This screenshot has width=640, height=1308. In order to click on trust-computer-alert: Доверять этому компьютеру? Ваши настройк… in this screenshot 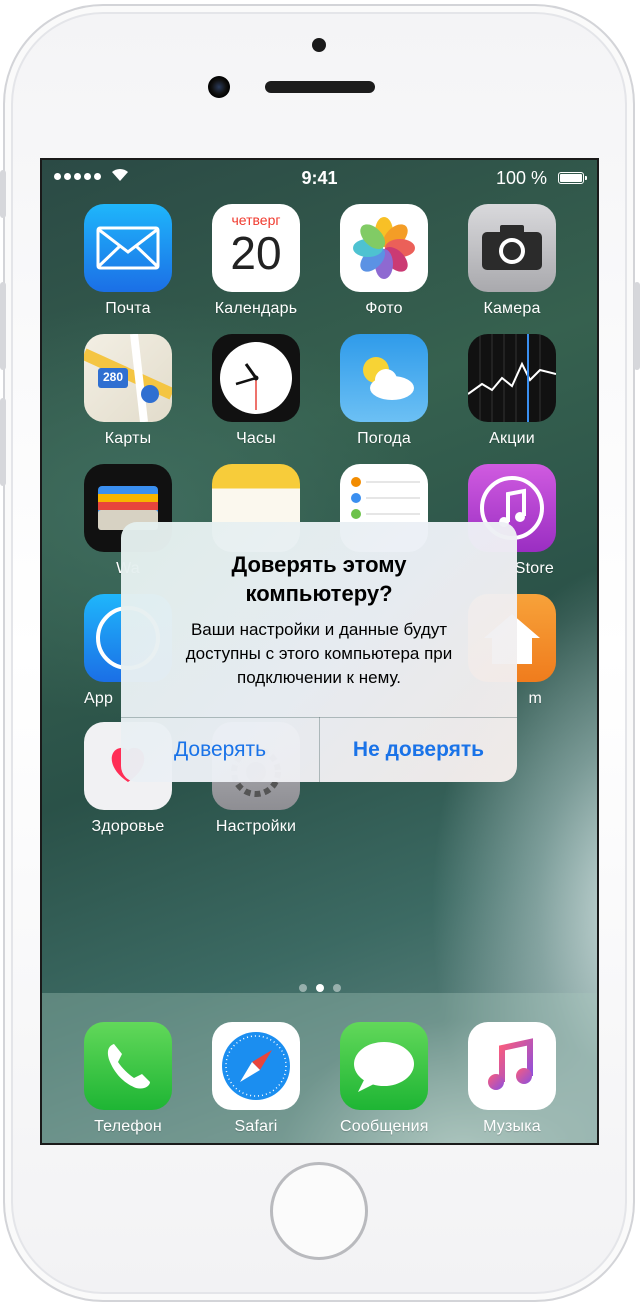, I will do `click(319, 652)`.